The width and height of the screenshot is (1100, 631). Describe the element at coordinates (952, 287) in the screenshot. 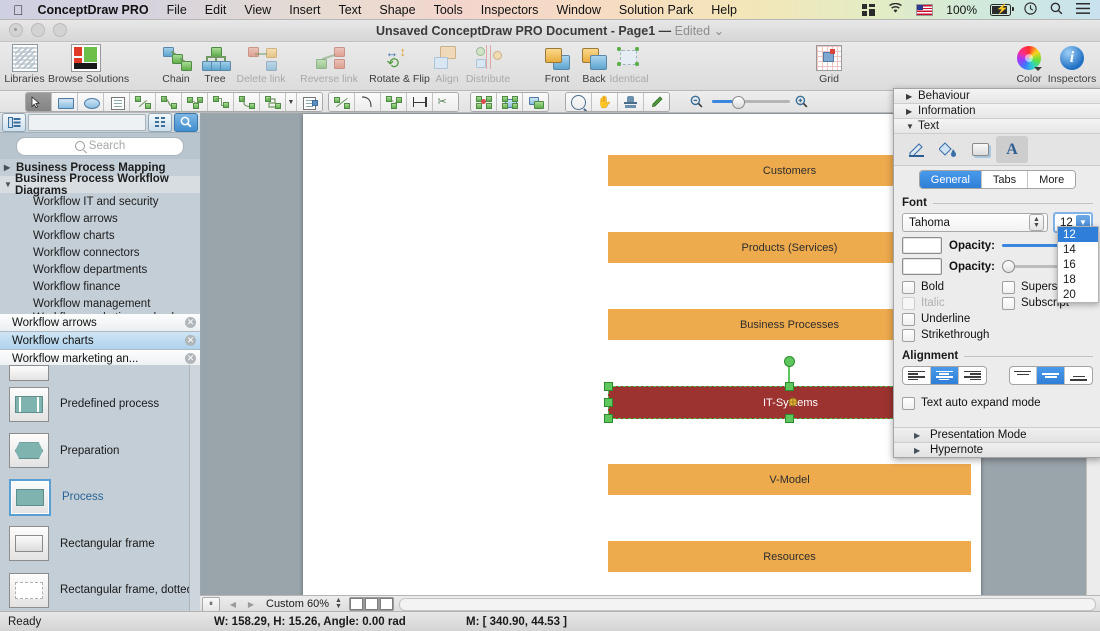

I see `checkbox-bold: Bold` at that location.